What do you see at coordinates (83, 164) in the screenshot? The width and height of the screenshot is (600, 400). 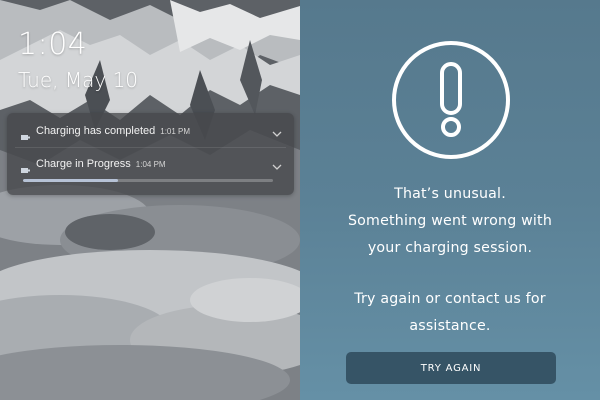 I see `notification-title: Charge in Progress` at bounding box center [83, 164].